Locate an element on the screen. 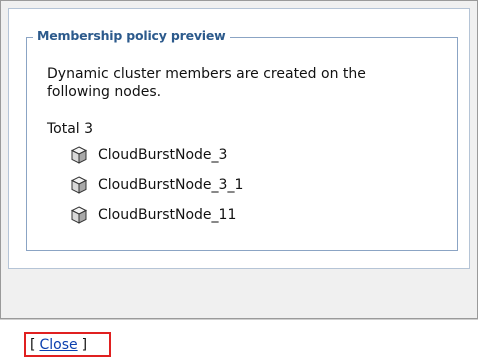  node-item: CloudBurstNode_11 is located at coordinates (153, 215).